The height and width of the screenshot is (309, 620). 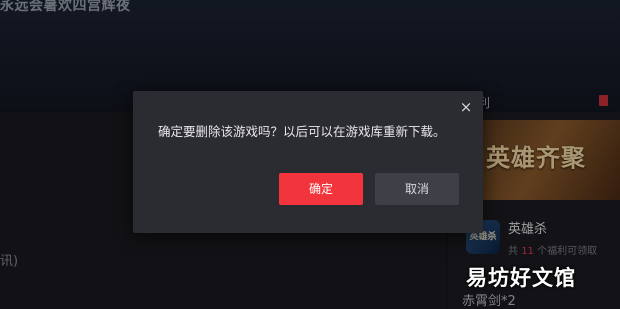 I want to click on watermark: 易坊好文馆, so click(x=521, y=278).